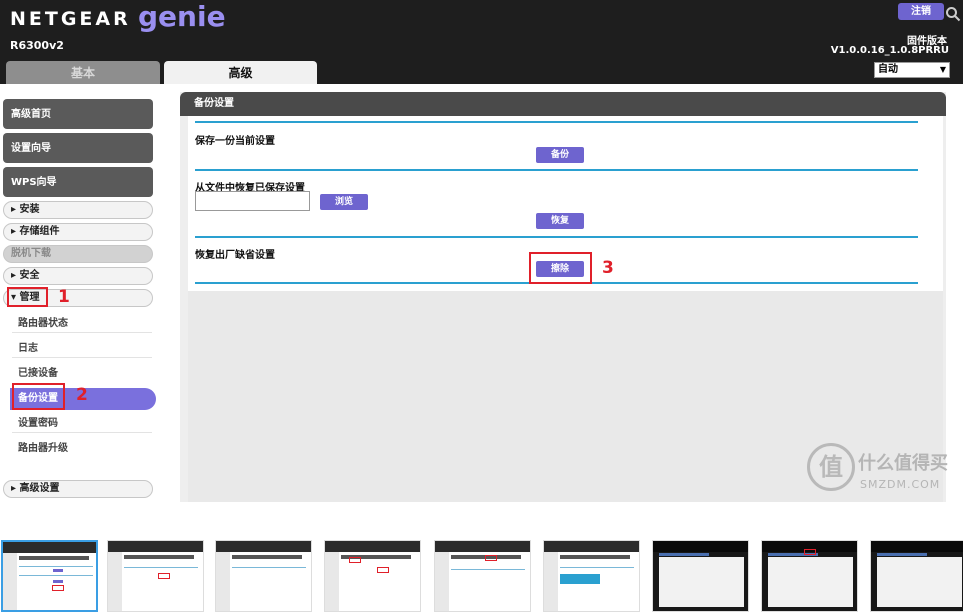  Describe the element at coordinates (235, 141) in the screenshot. I see `section-backup-label: 保存一份当前设置` at that location.